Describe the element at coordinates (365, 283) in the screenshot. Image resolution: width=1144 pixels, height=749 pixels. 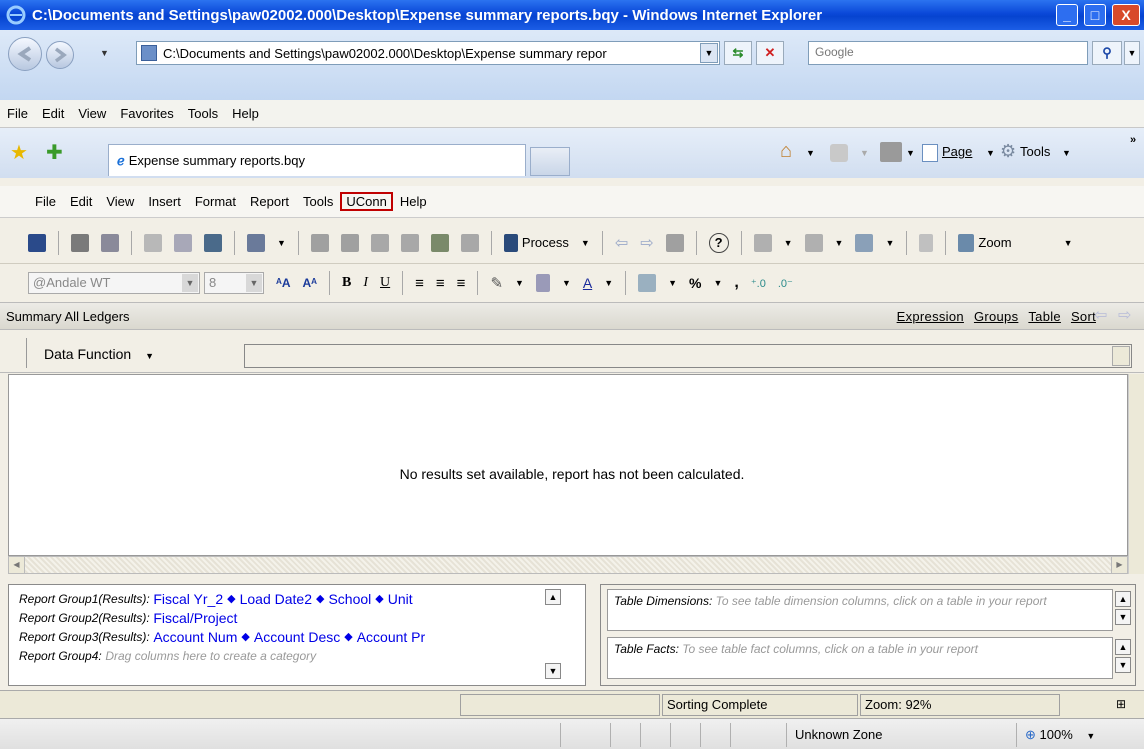
I see `italic-button: I` at that location.